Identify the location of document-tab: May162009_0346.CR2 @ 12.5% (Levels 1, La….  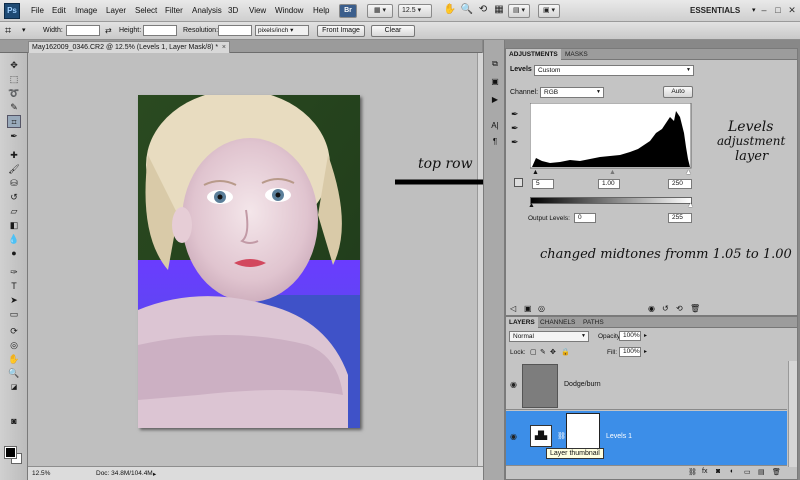
(129, 47).